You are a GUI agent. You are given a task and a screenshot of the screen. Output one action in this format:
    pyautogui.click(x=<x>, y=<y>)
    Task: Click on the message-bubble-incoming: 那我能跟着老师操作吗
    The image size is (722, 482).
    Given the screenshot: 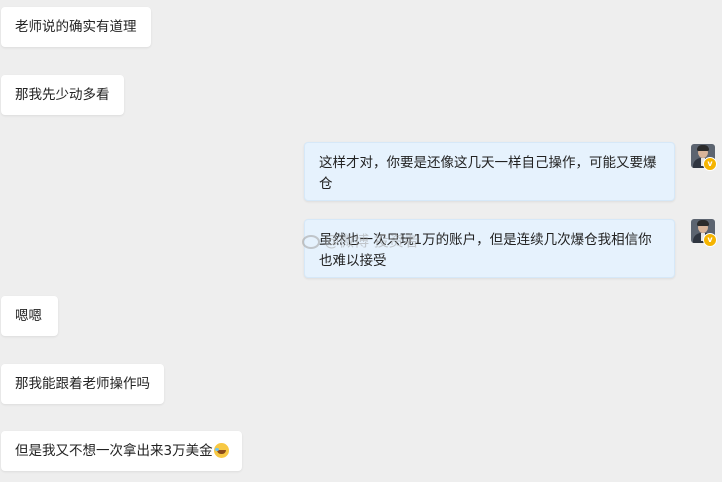 What is the action you would take?
    pyautogui.click(x=82, y=384)
    